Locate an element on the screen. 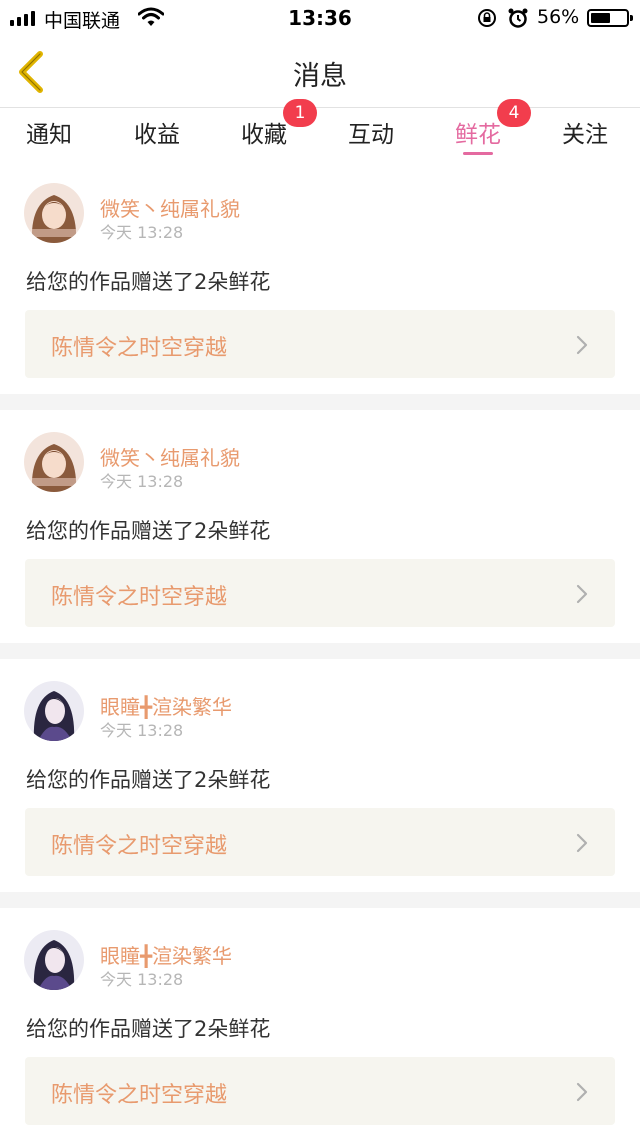 The image size is (640, 1139). battery-icon is located at coordinates (610, 18).